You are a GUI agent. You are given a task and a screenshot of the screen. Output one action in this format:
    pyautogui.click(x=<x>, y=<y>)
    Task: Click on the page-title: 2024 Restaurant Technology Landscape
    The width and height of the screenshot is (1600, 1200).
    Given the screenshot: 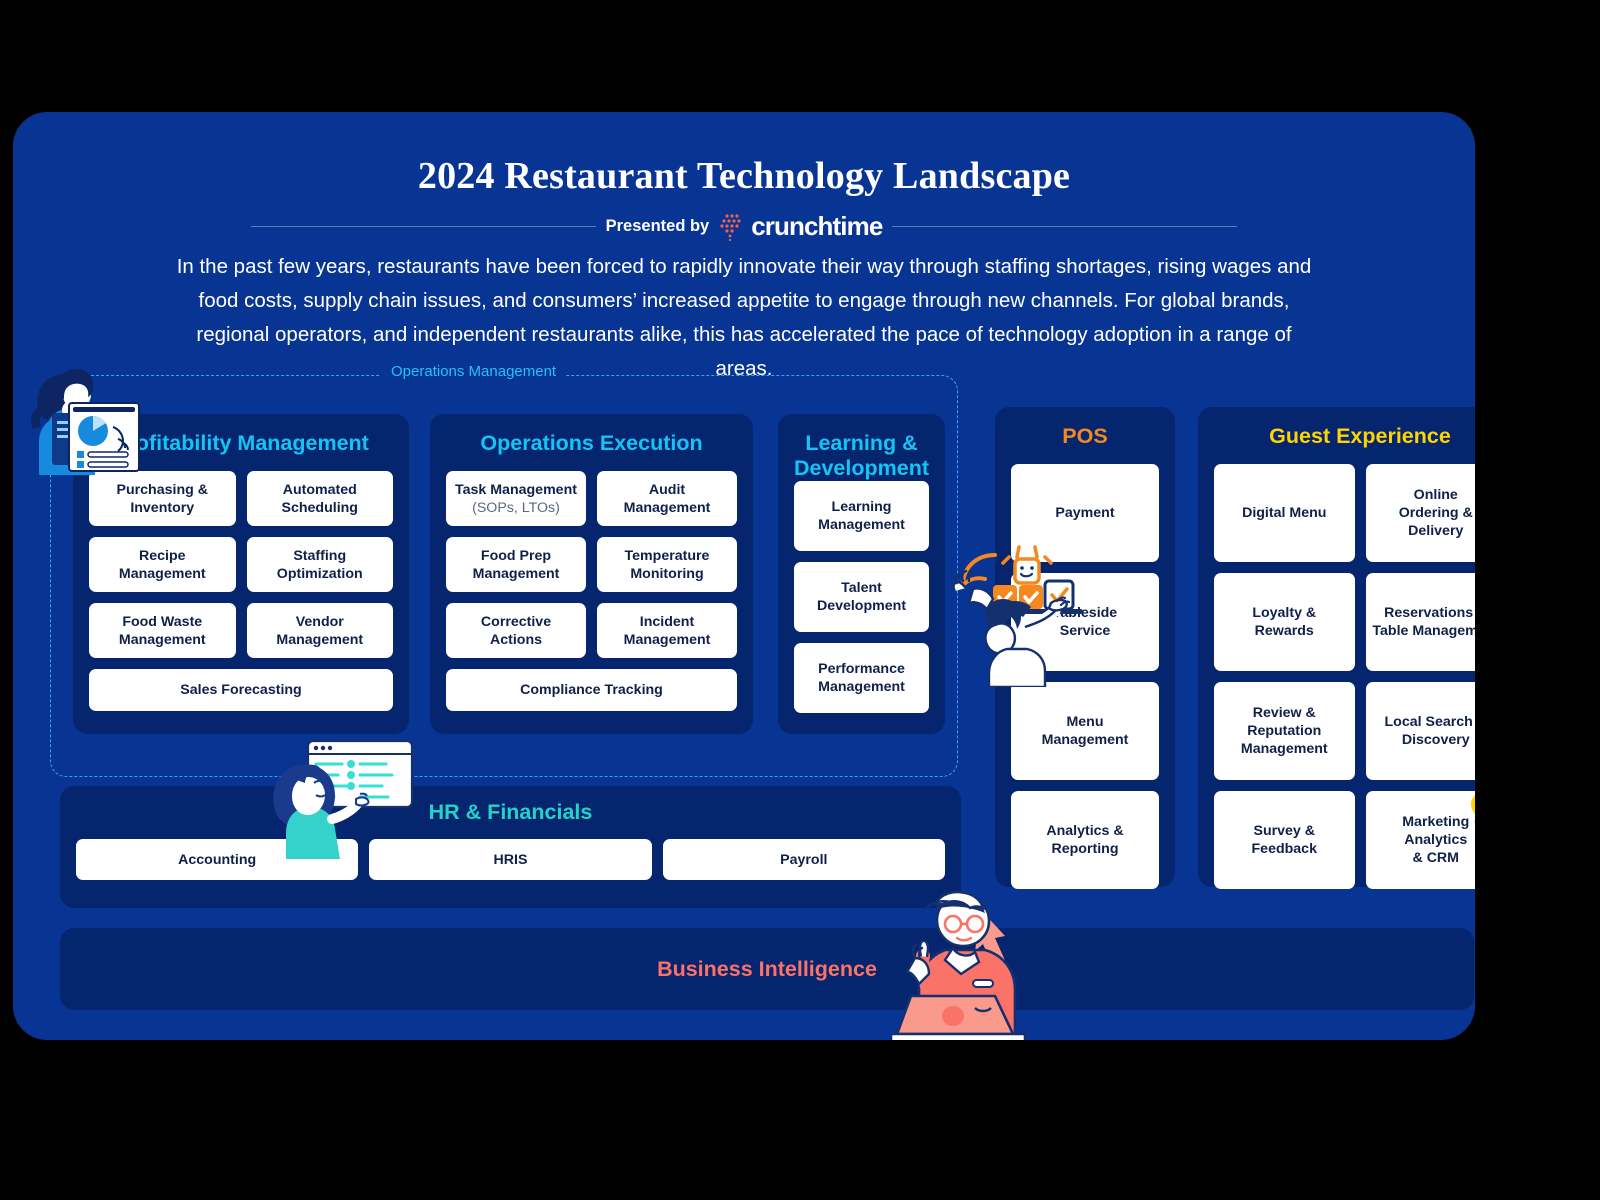 What is the action you would take?
    pyautogui.click(x=744, y=176)
    